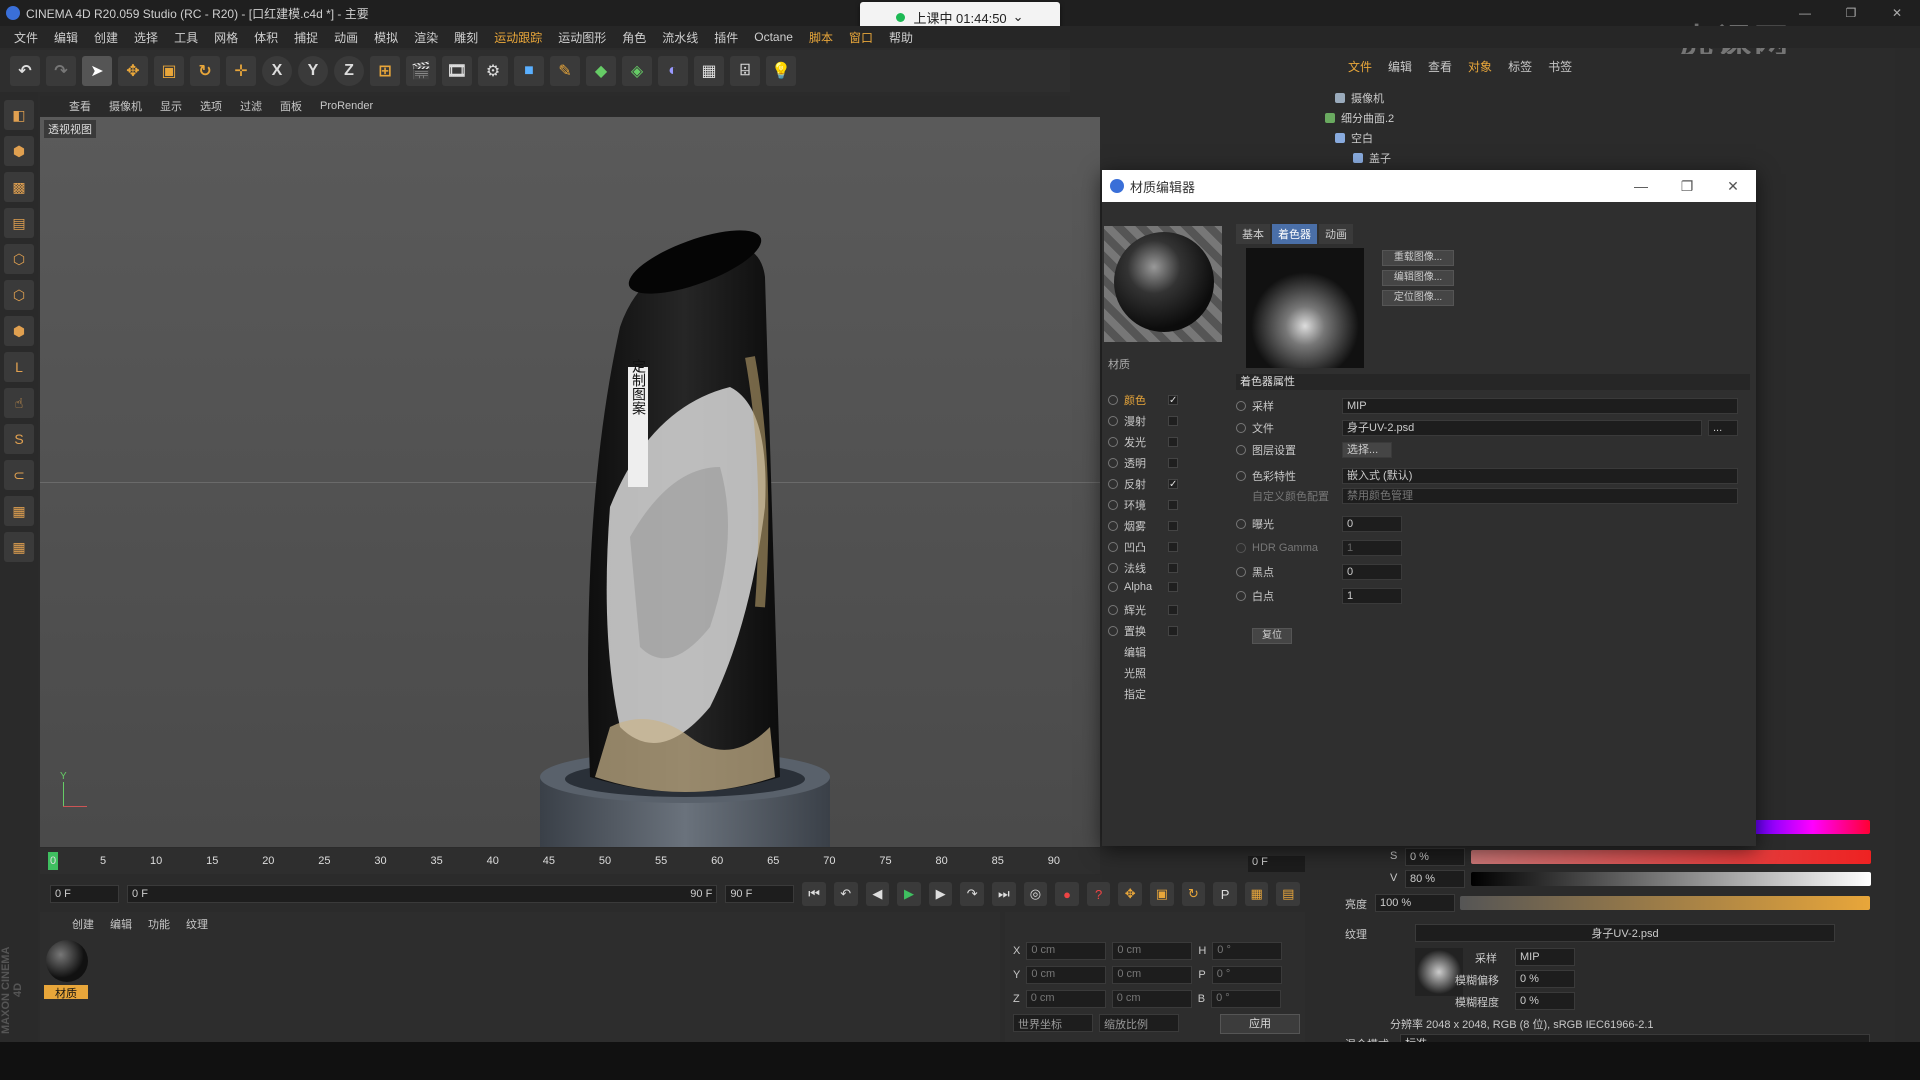  Describe the element at coordinates (1435, 857) in the screenshot. I see `saturation-field: 0 %` at that location.